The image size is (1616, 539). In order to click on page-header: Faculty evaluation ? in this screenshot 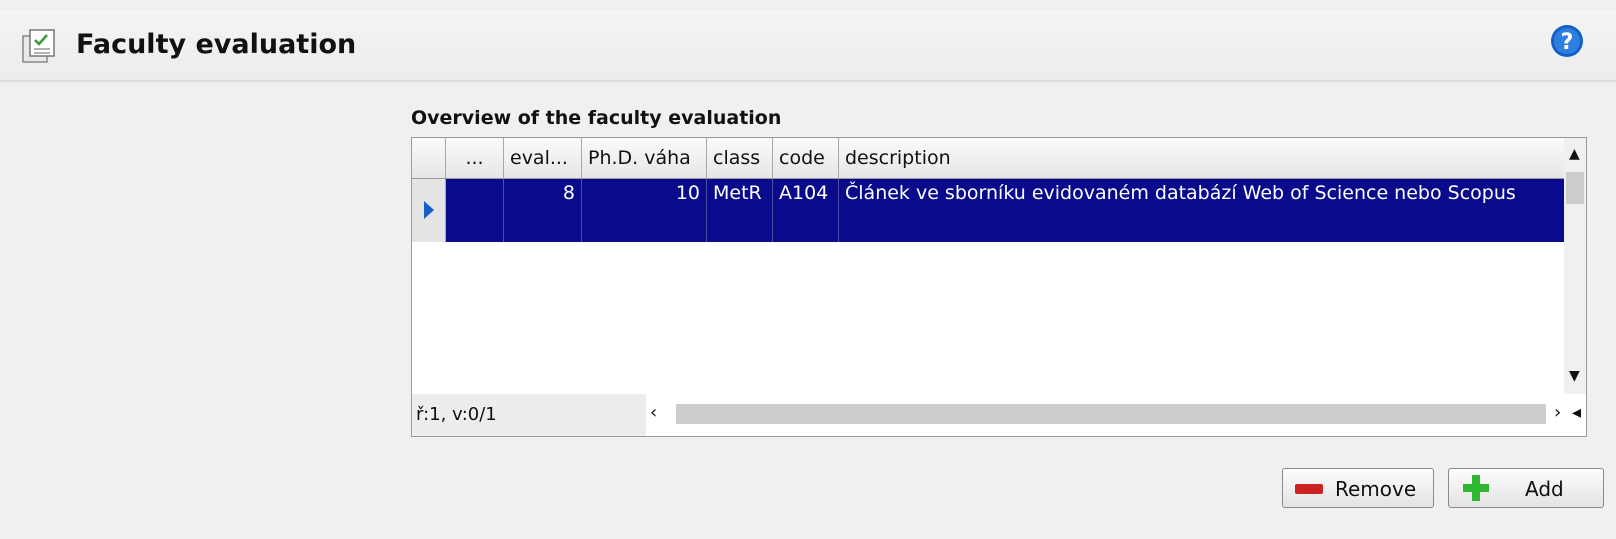, I will do `click(808, 46)`.